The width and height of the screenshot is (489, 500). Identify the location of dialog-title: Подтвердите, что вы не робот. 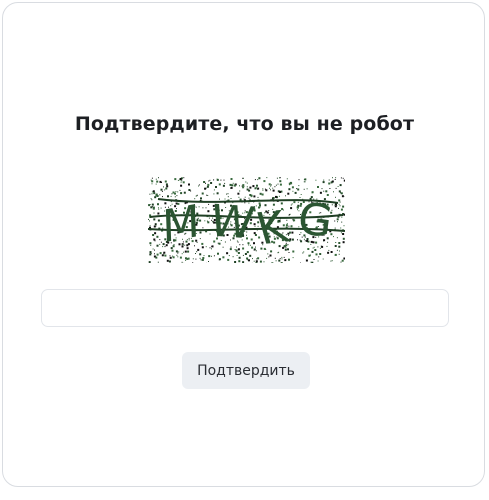
(244, 124).